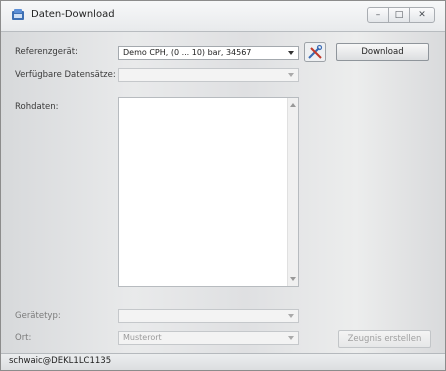  What do you see at coordinates (315, 52) in the screenshot?
I see `tools-icon` at bounding box center [315, 52].